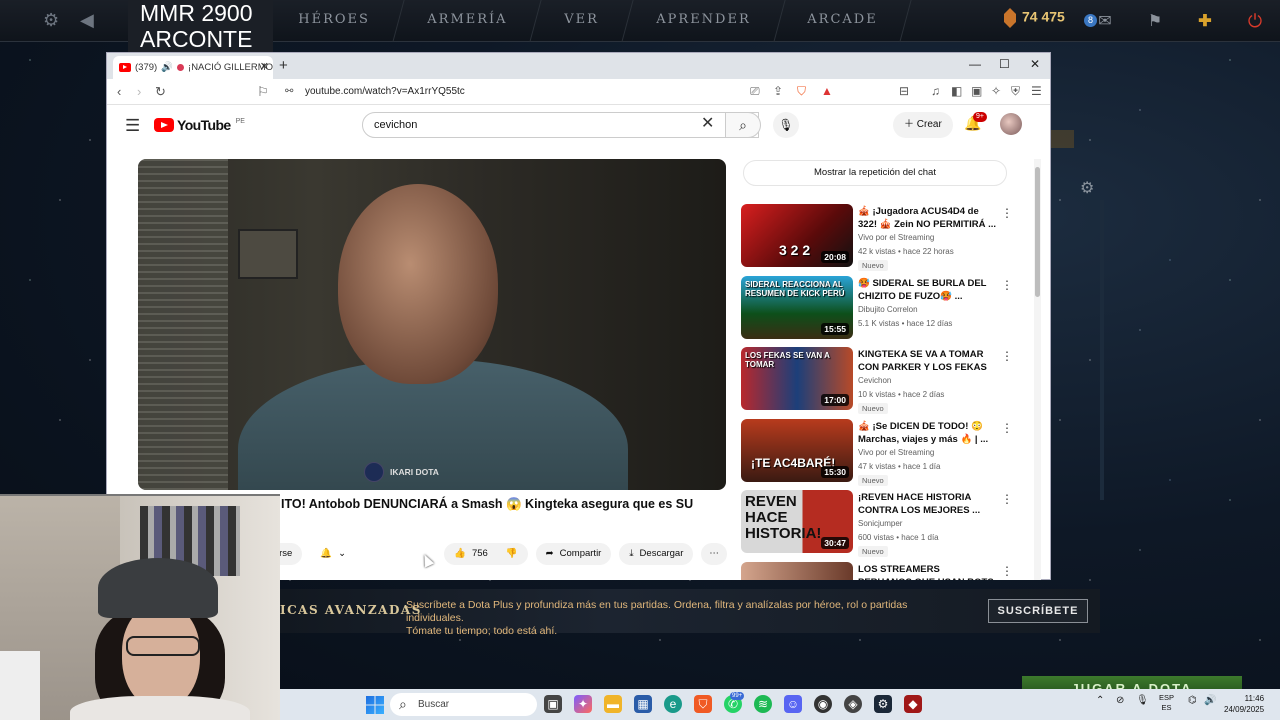  I want to click on recommendation-thumbnail: ¡TE AC4BARÉ! 15:30, so click(797, 450).